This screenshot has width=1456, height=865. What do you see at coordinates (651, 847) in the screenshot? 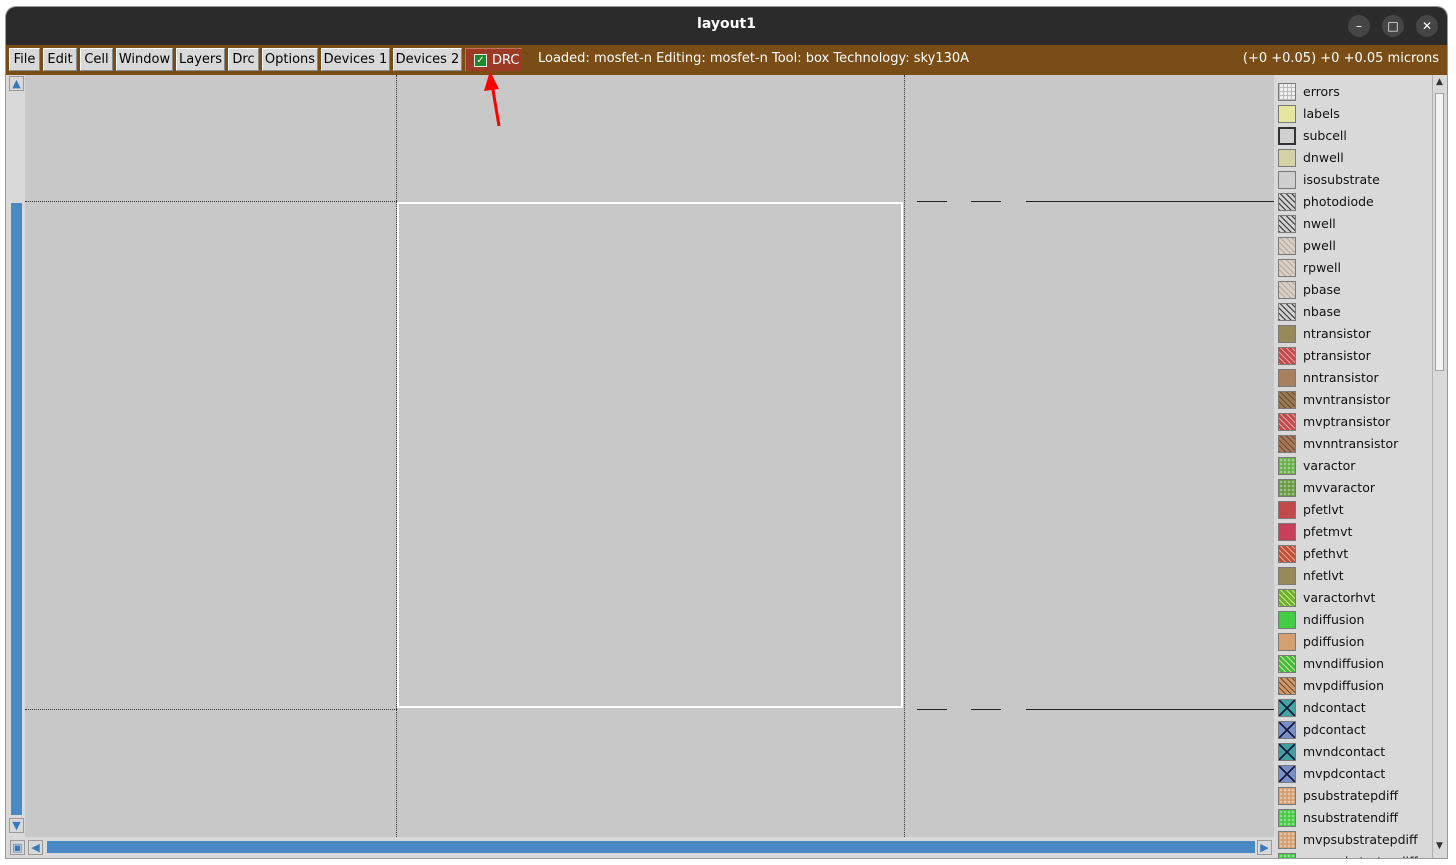
I see `horizontal-scroll-trough` at bounding box center [651, 847].